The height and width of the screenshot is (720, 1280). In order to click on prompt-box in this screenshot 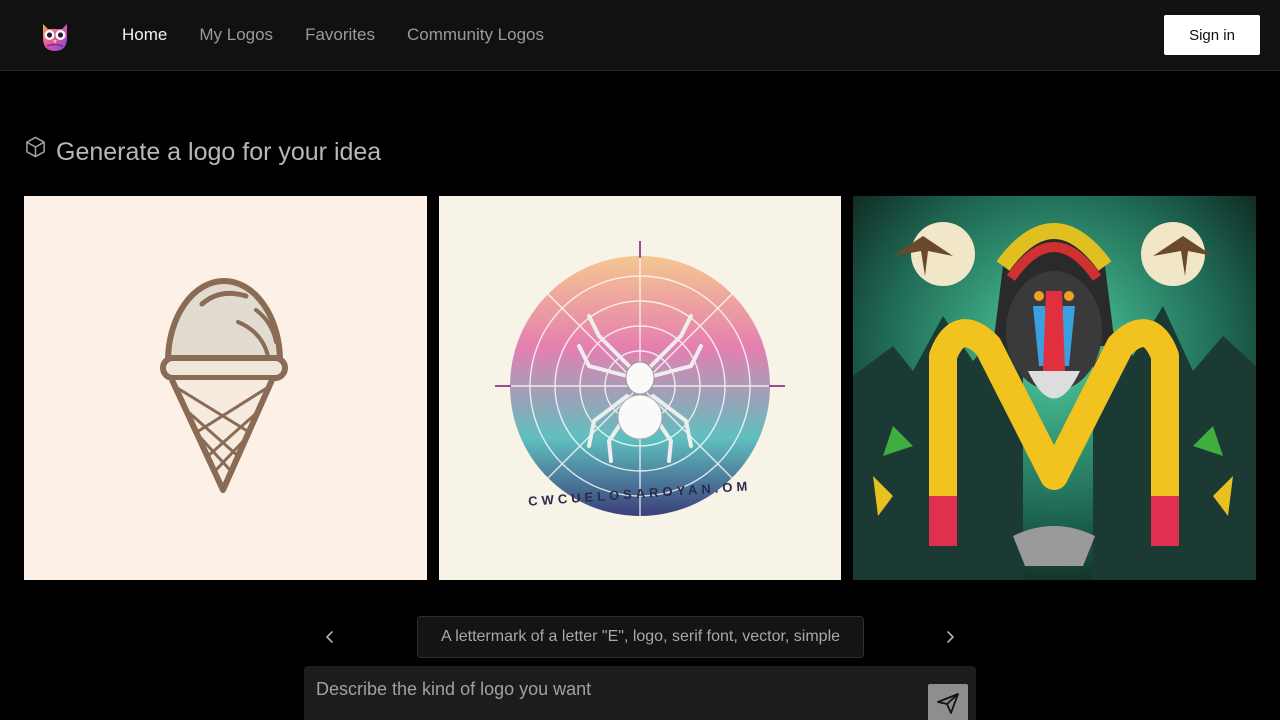, I will do `click(640, 693)`.